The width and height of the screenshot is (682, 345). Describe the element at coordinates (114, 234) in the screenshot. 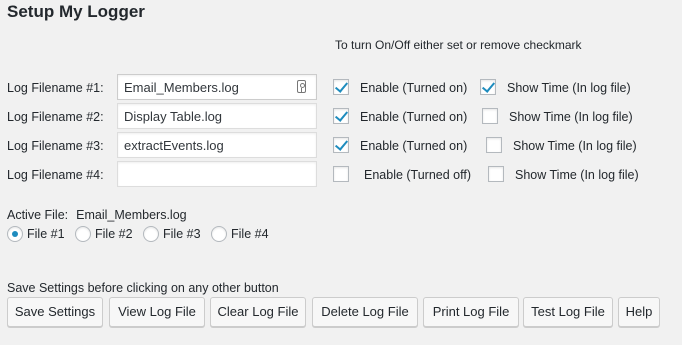

I see `radio-label: File #2` at that location.